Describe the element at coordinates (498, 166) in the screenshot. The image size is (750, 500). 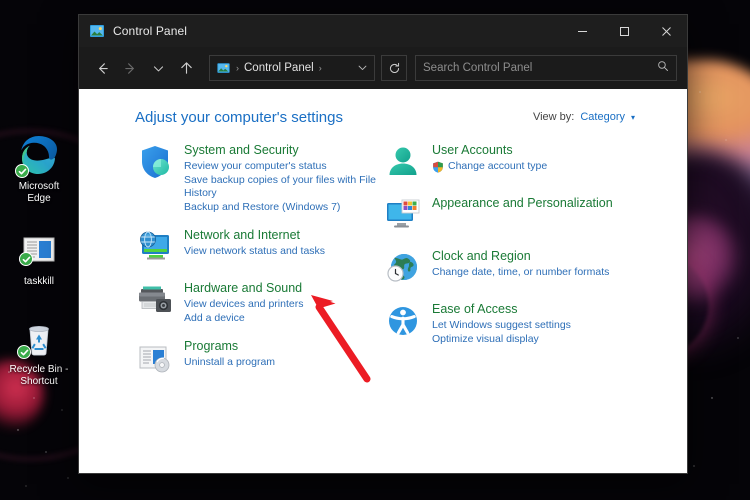
I see `category-link-label: Change account type` at that location.